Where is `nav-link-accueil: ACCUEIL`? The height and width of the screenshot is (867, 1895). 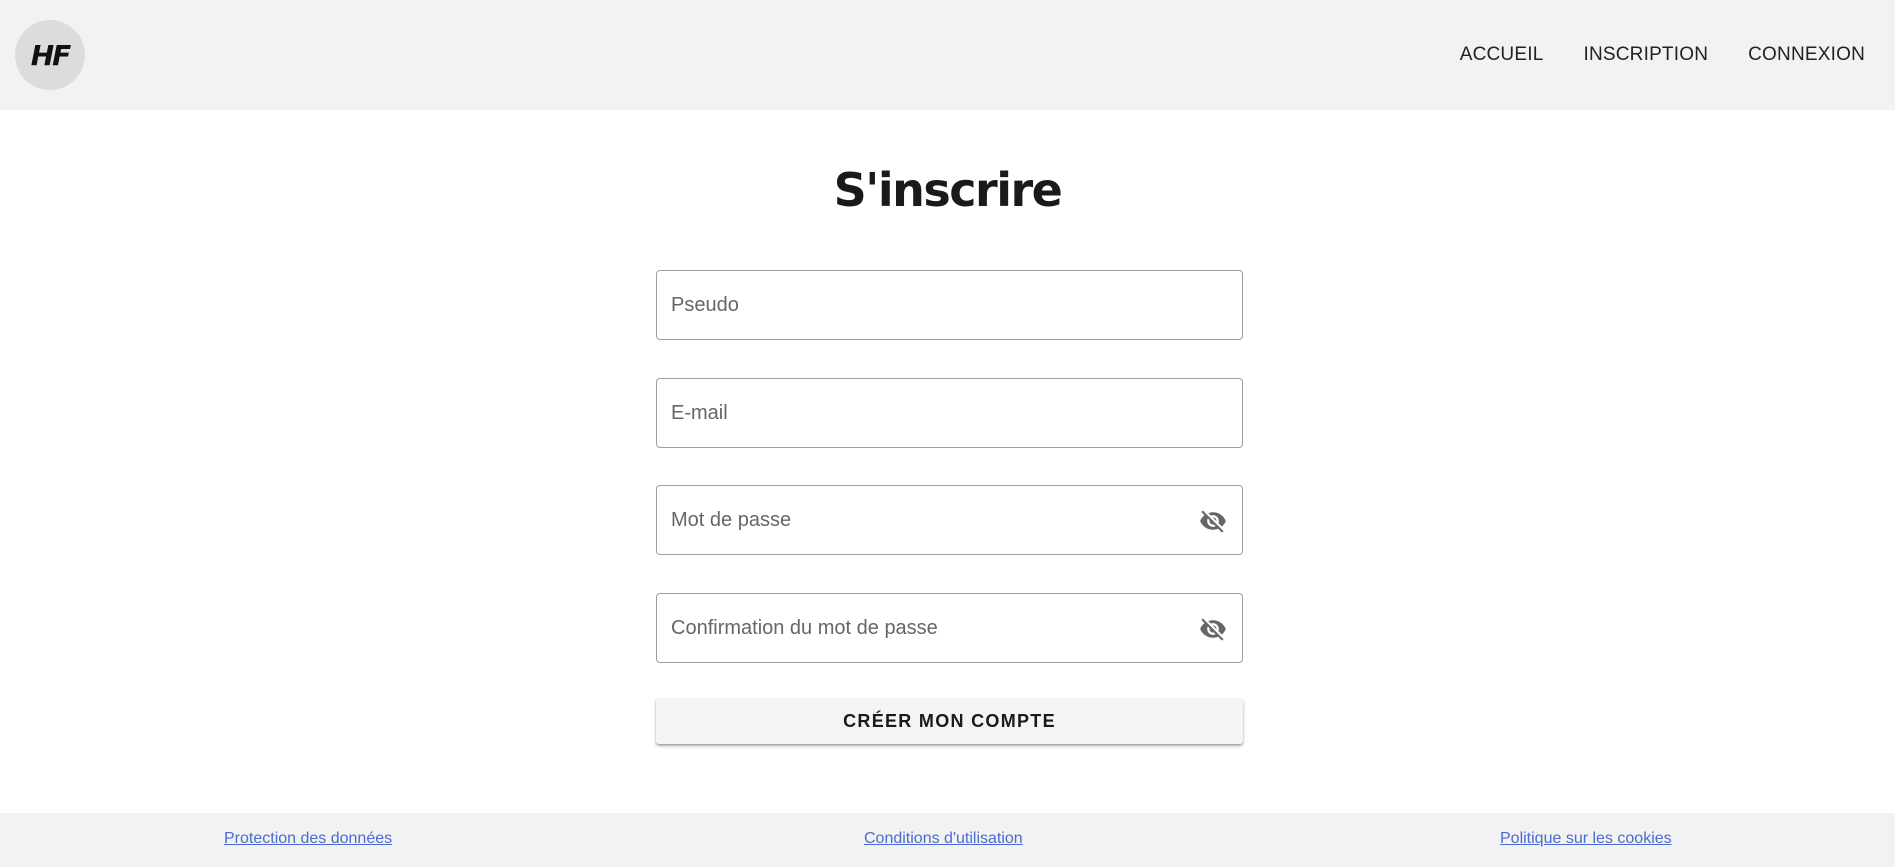 nav-link-accueil: ACCUEIL is located at coordinates (1502, 55).